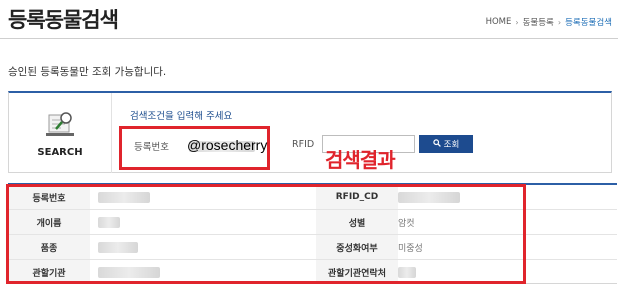  I want to click on breadcrumb-animal-registration: 동물등록, so click(538, 22).